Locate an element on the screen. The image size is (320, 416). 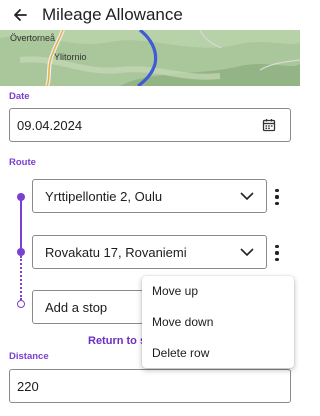
map-label-ylitornio: Ylitornio is located at coordinates (70, 57).